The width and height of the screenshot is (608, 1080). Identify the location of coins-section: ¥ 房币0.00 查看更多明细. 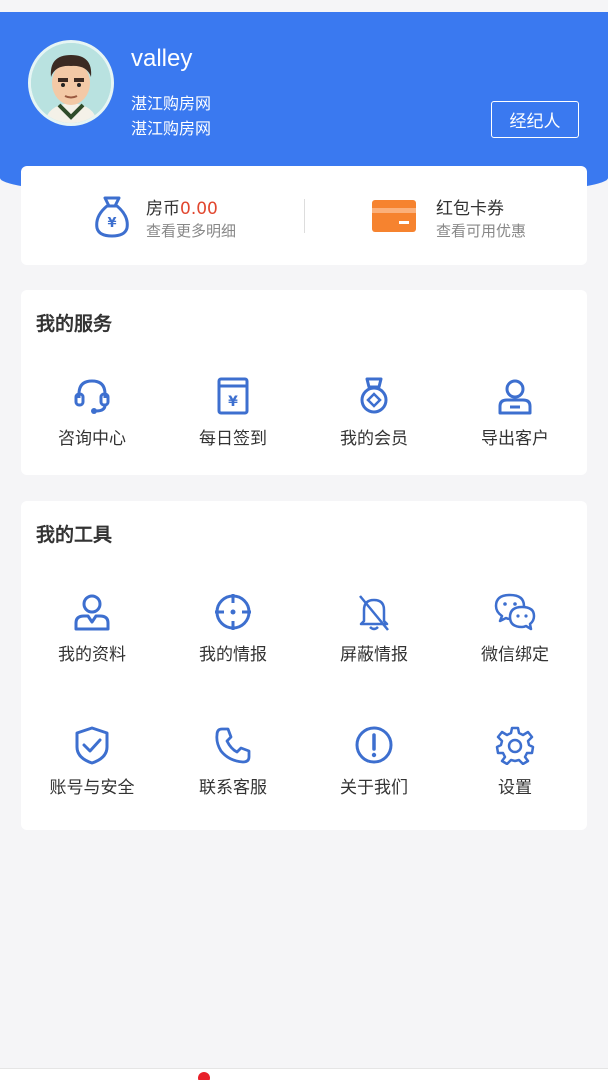
(162, 215).